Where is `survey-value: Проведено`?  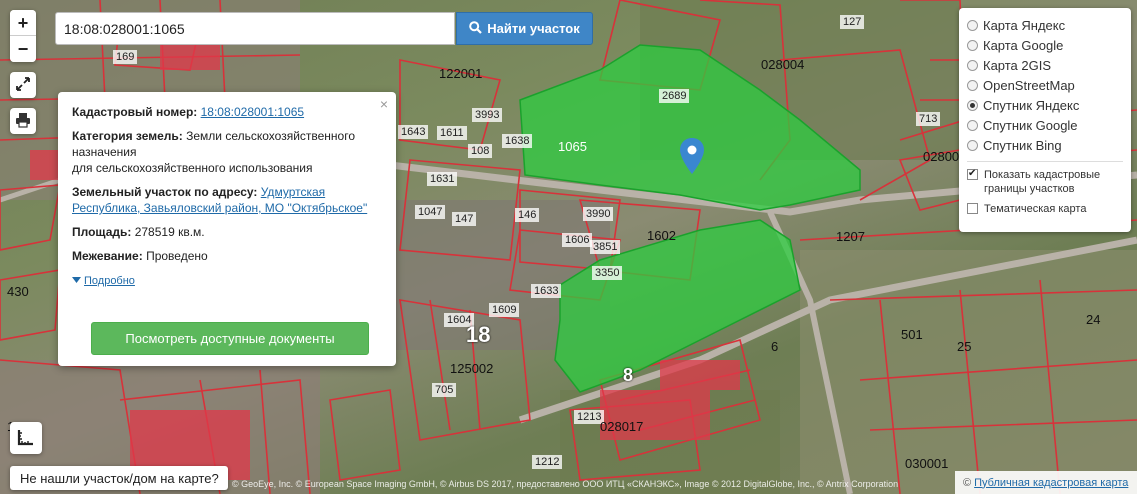
survey-value: Проведено is located at coordinates (177, 256).